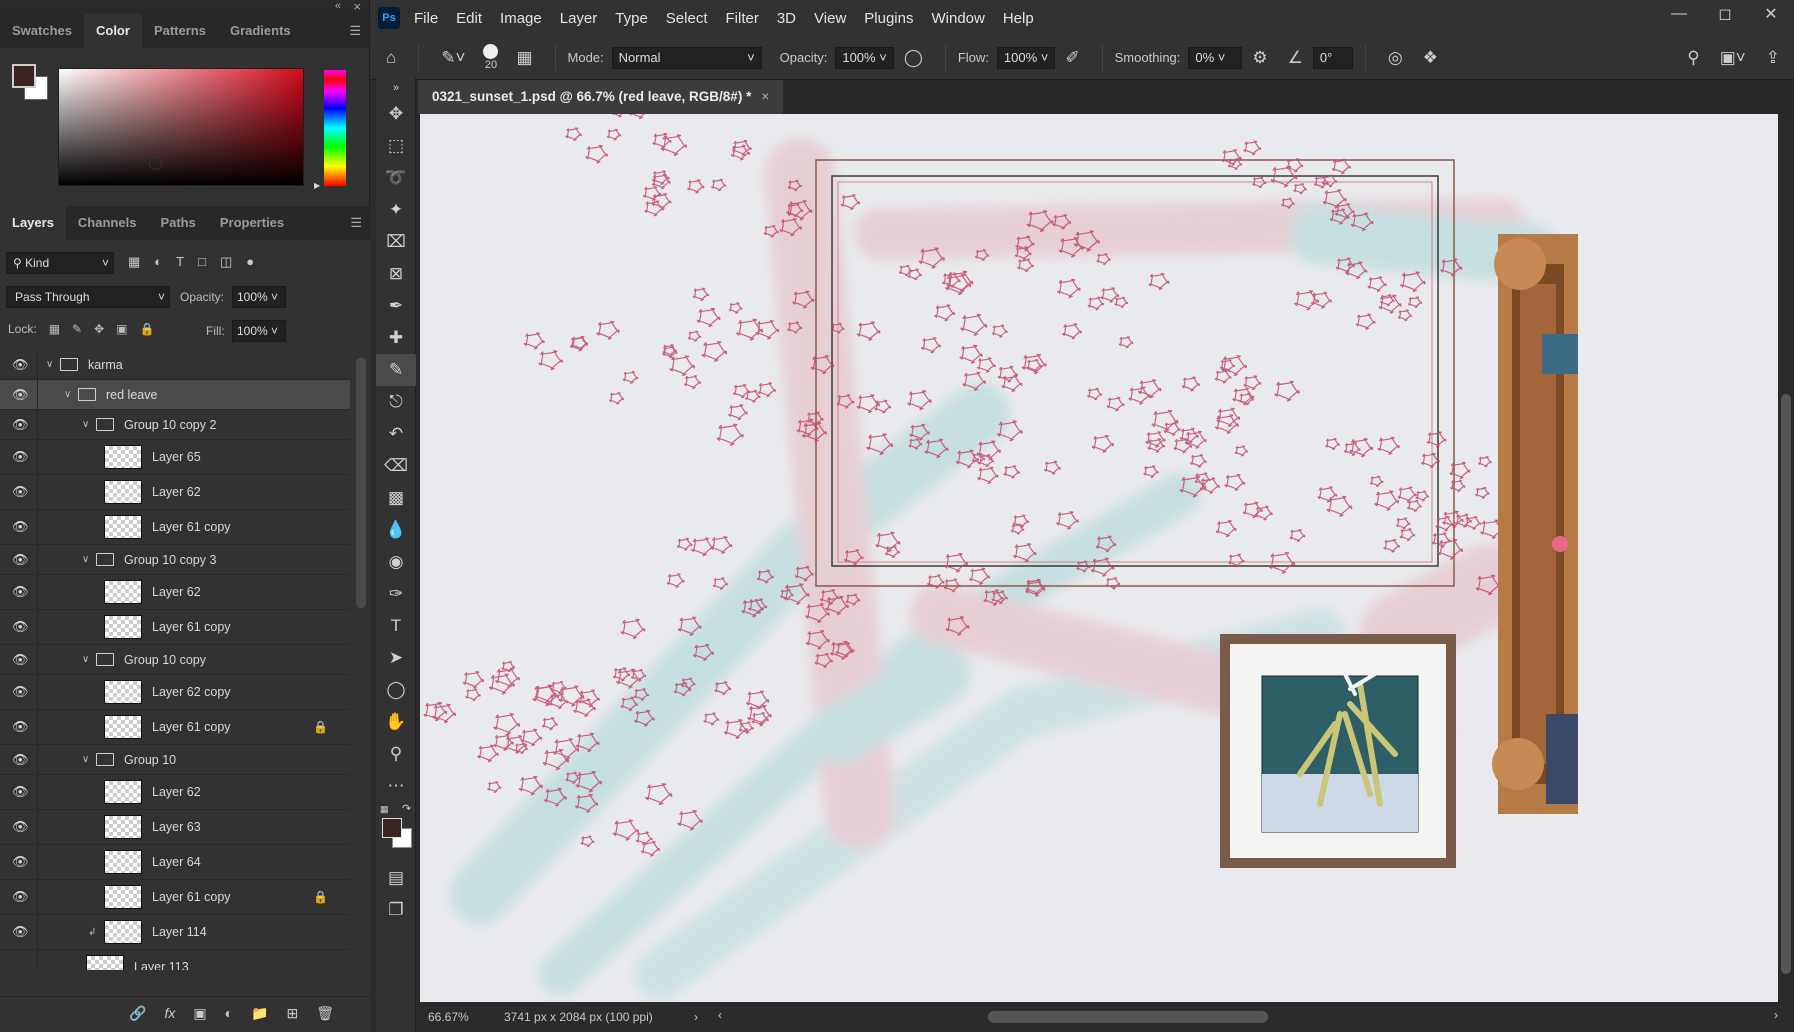 The height and width of the screenshot is (1032, 1794). What do you see at coordinates (396, 530) in the screenshot?
I see `blur-tool-icon: 💧` at bounding box center [396, 530].